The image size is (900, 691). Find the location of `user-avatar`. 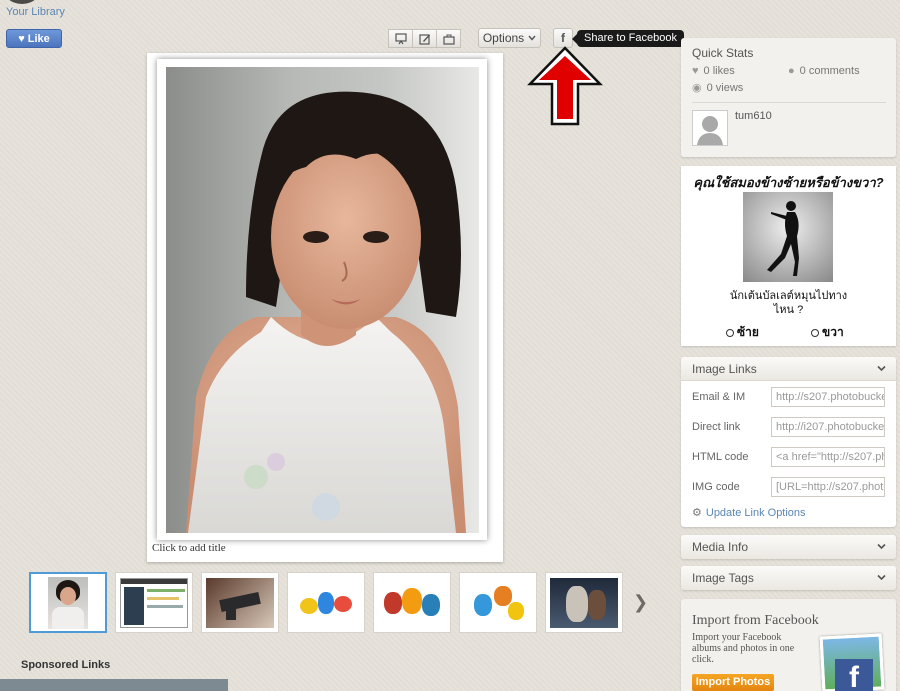

user-avatar is located at coordinates (710, 128).